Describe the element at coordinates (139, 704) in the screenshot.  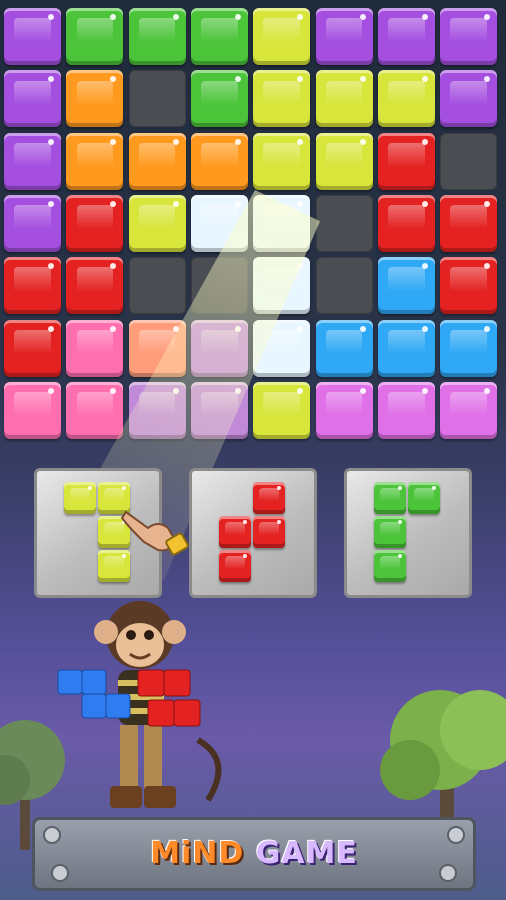
I see `monkey-character` at that location.